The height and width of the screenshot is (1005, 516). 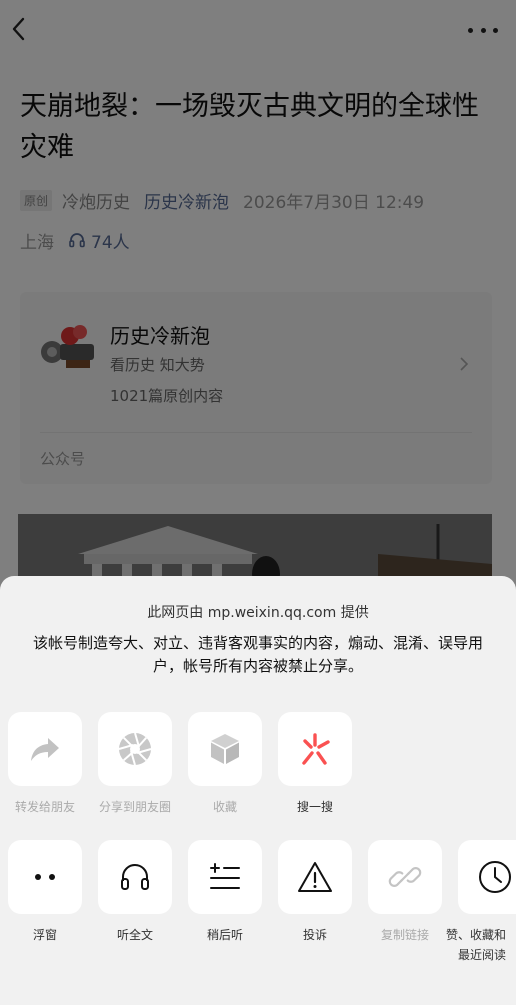 I want to click on search-tile, so click(x=315, y=749).